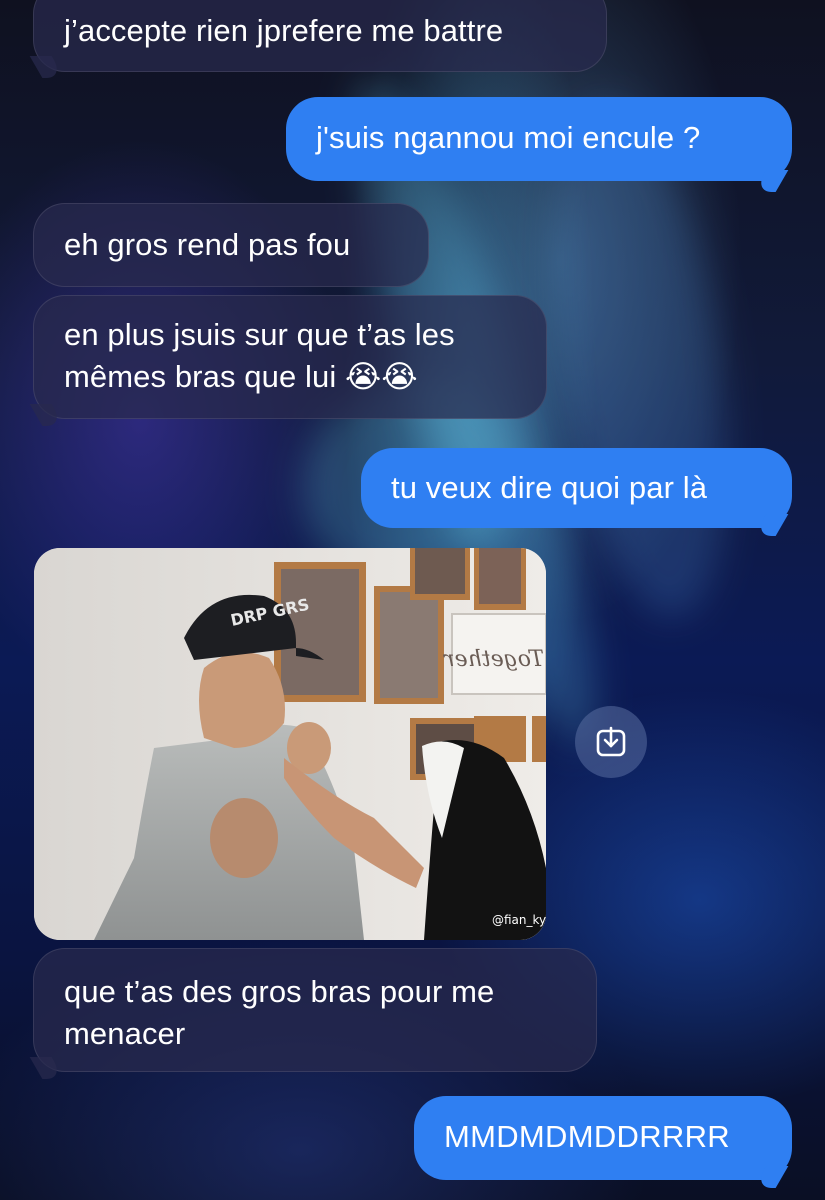 This screenshot has width=825, height=1200. What do you see at coordinates (587, 1136) in the screenshot?
I see `message-text: MMDMDMDDRRRR` at bounding box center [587, 1136].